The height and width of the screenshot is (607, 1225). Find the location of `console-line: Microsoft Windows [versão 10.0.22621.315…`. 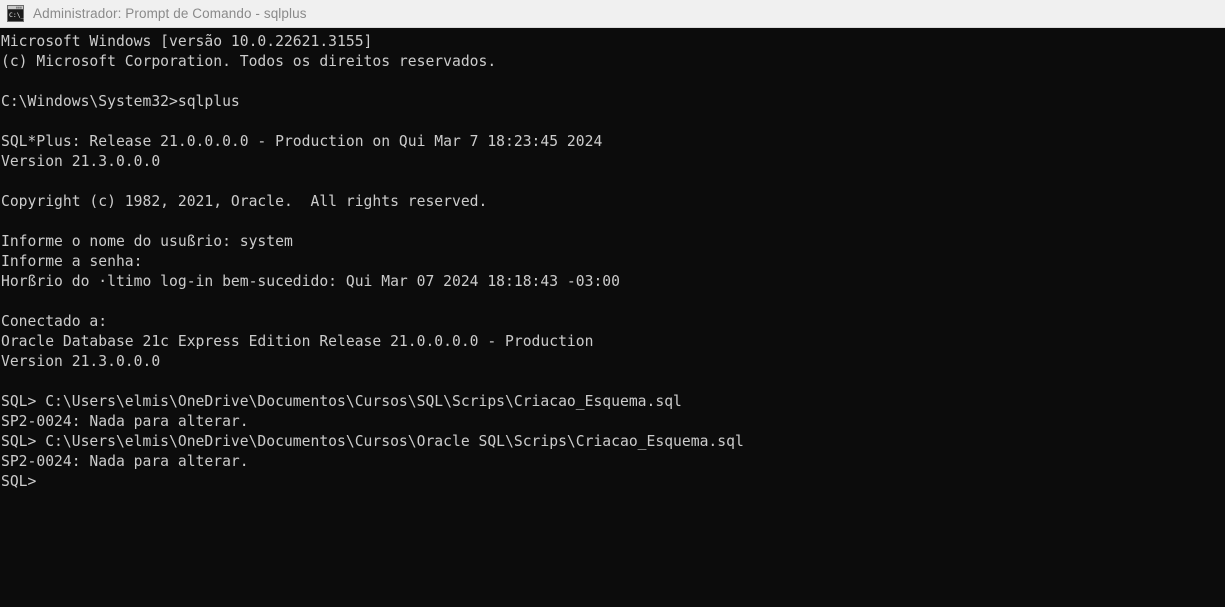

console-line: Microsoft Windows [versão 10.0.22621.315… is located at coordinates (187, 41).